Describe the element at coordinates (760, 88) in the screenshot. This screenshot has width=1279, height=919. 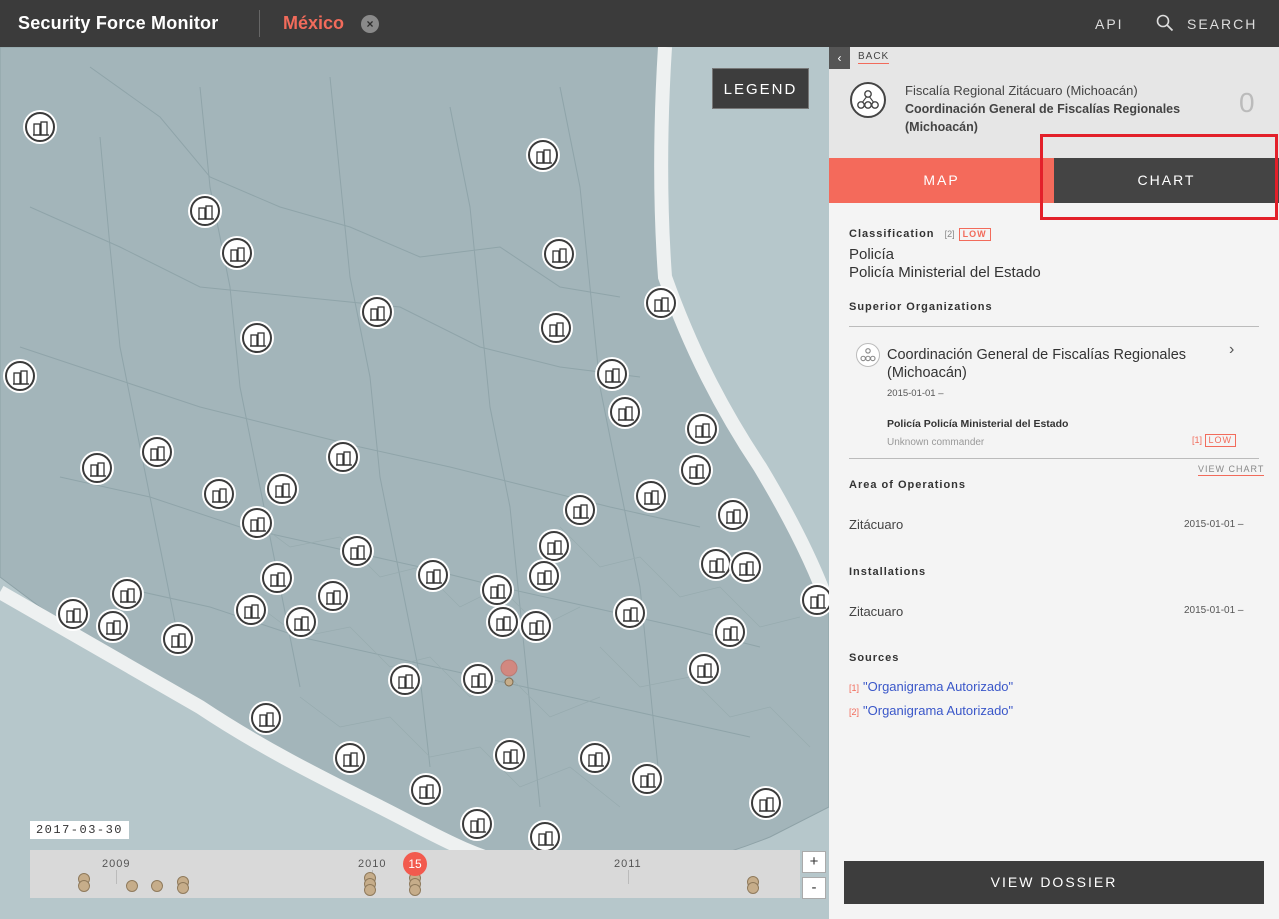
I see `legend-button: LEGEND` at that location.